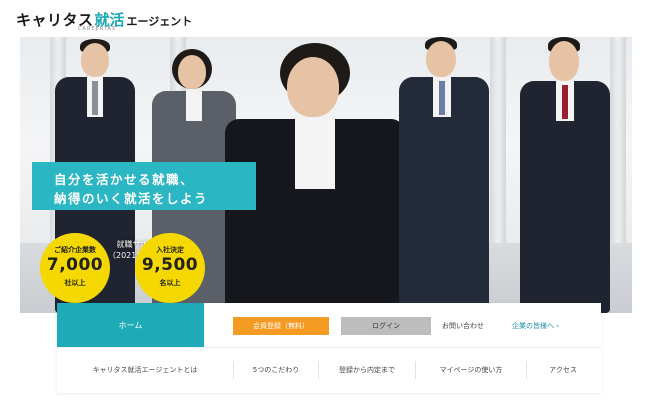  What do you see at coordinates (367, 370) in the screenshot?
I see `menu-item-process: 登録から内定まで` at bounding box center [367, 370].